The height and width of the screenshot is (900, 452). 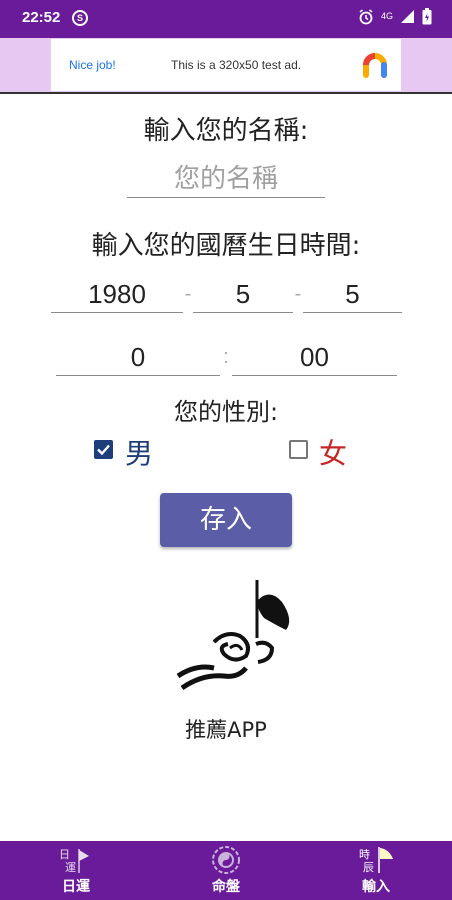 What do you see at coordinates (376, 887) in the screenshot?
I see `nav-input-label: 輸入` at bounding box center [376, 887].